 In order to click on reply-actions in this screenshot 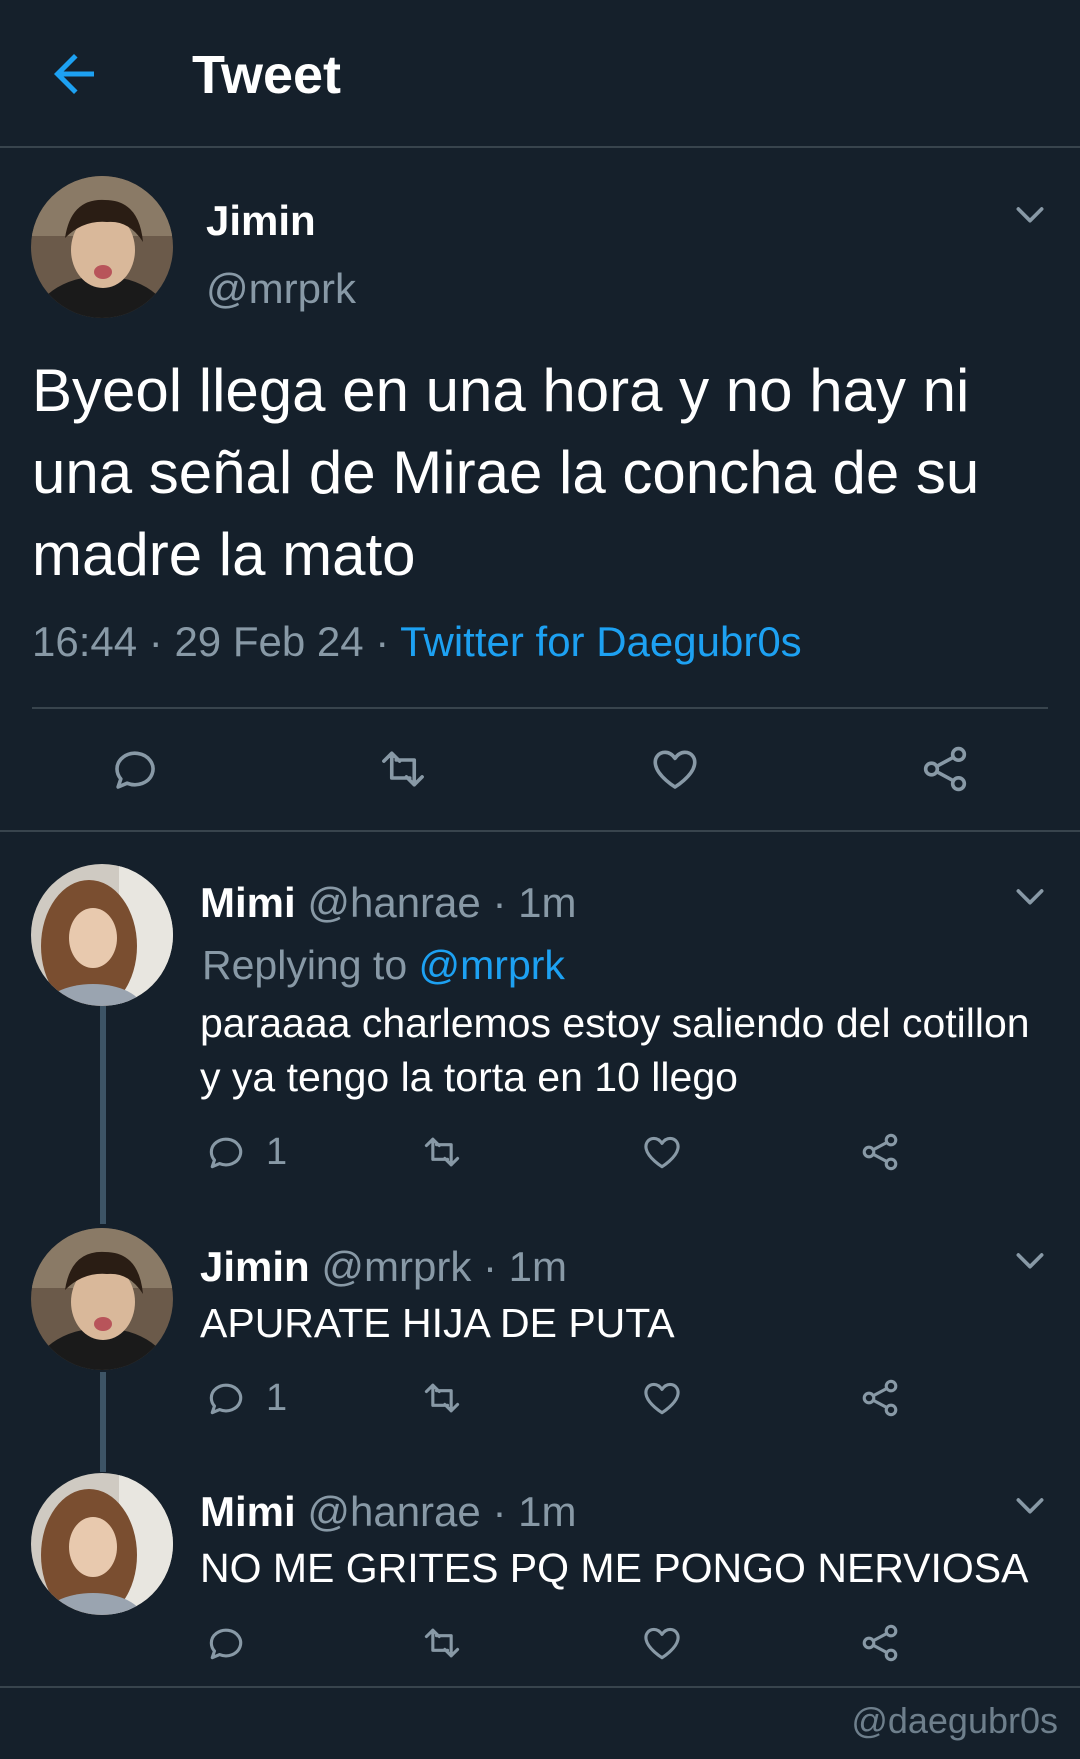, I will do `click(540, 1643)`.